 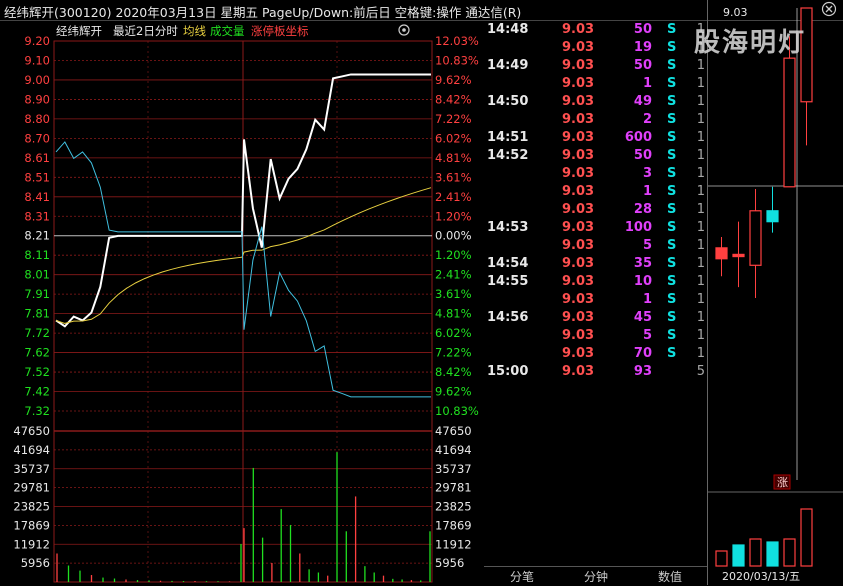 I want to click on tick-volume: 19, so click(x=642, y=47).